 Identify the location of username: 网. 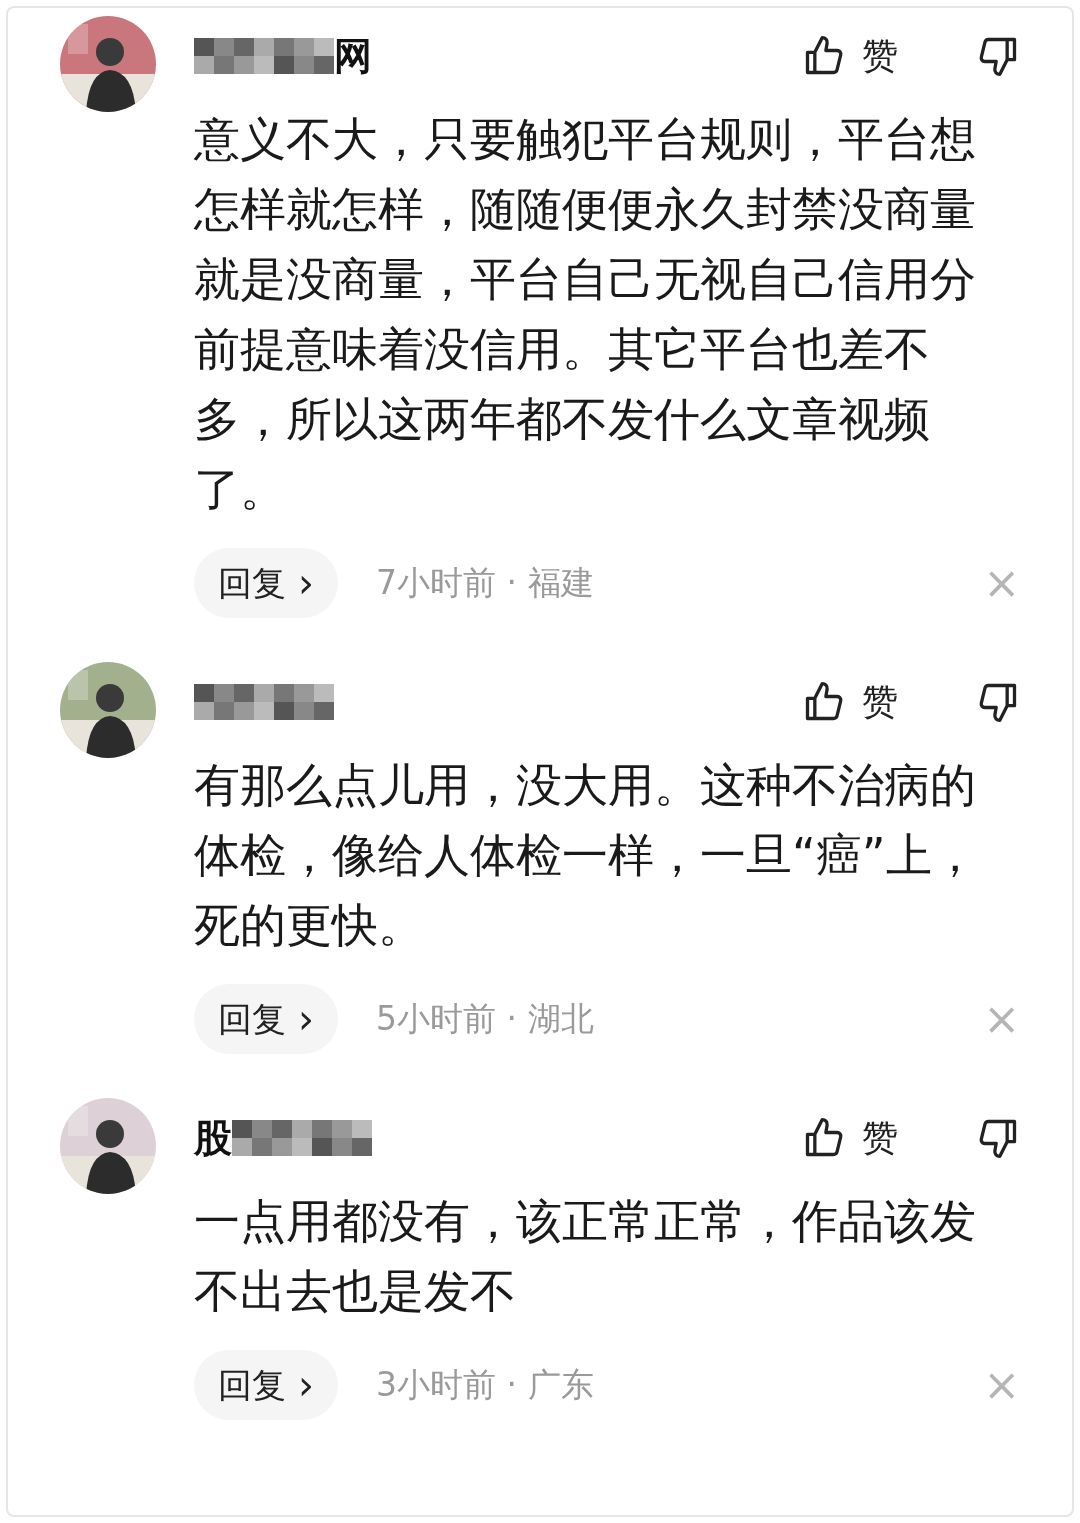
(353, 56).